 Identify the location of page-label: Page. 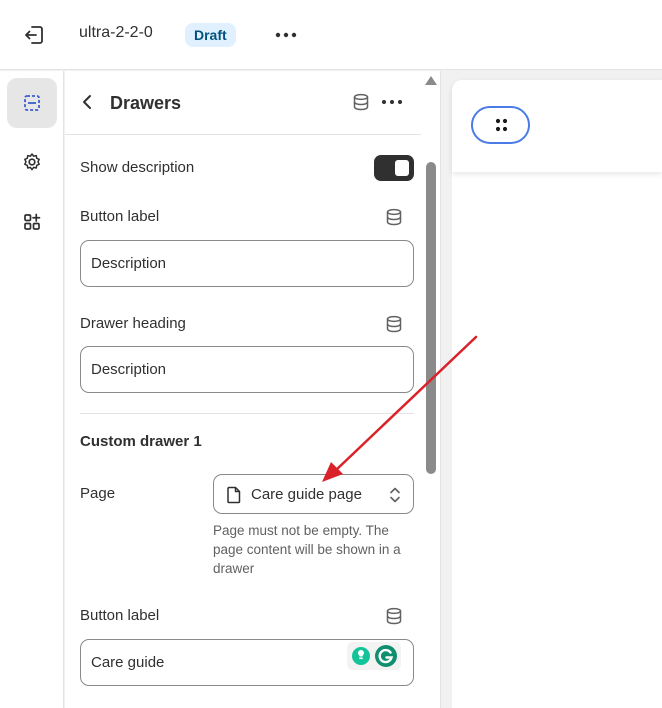
(98, 493).